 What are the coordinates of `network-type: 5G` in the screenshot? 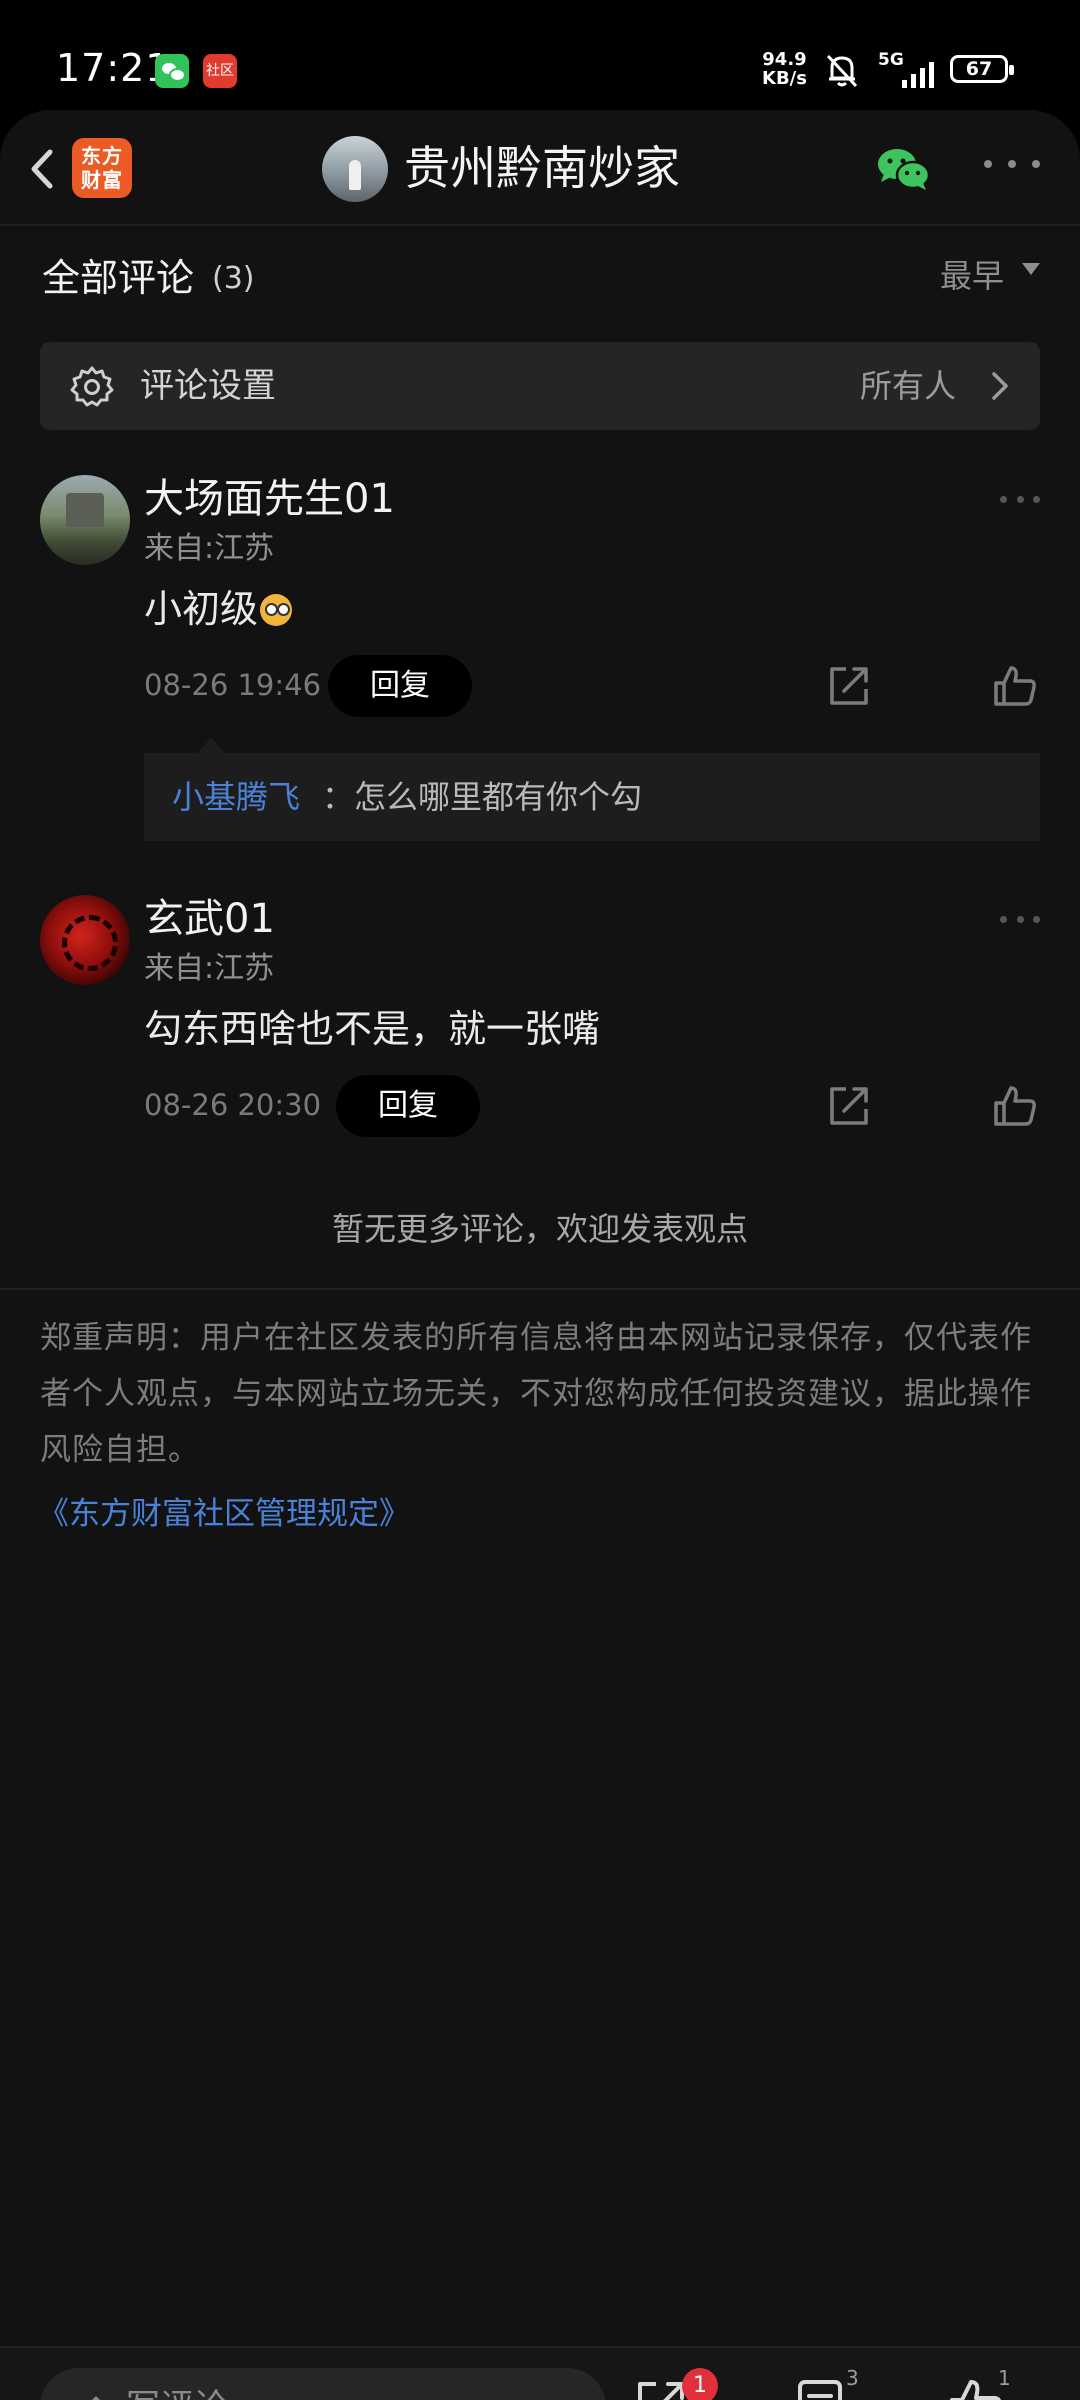 It's located at (891, 60).